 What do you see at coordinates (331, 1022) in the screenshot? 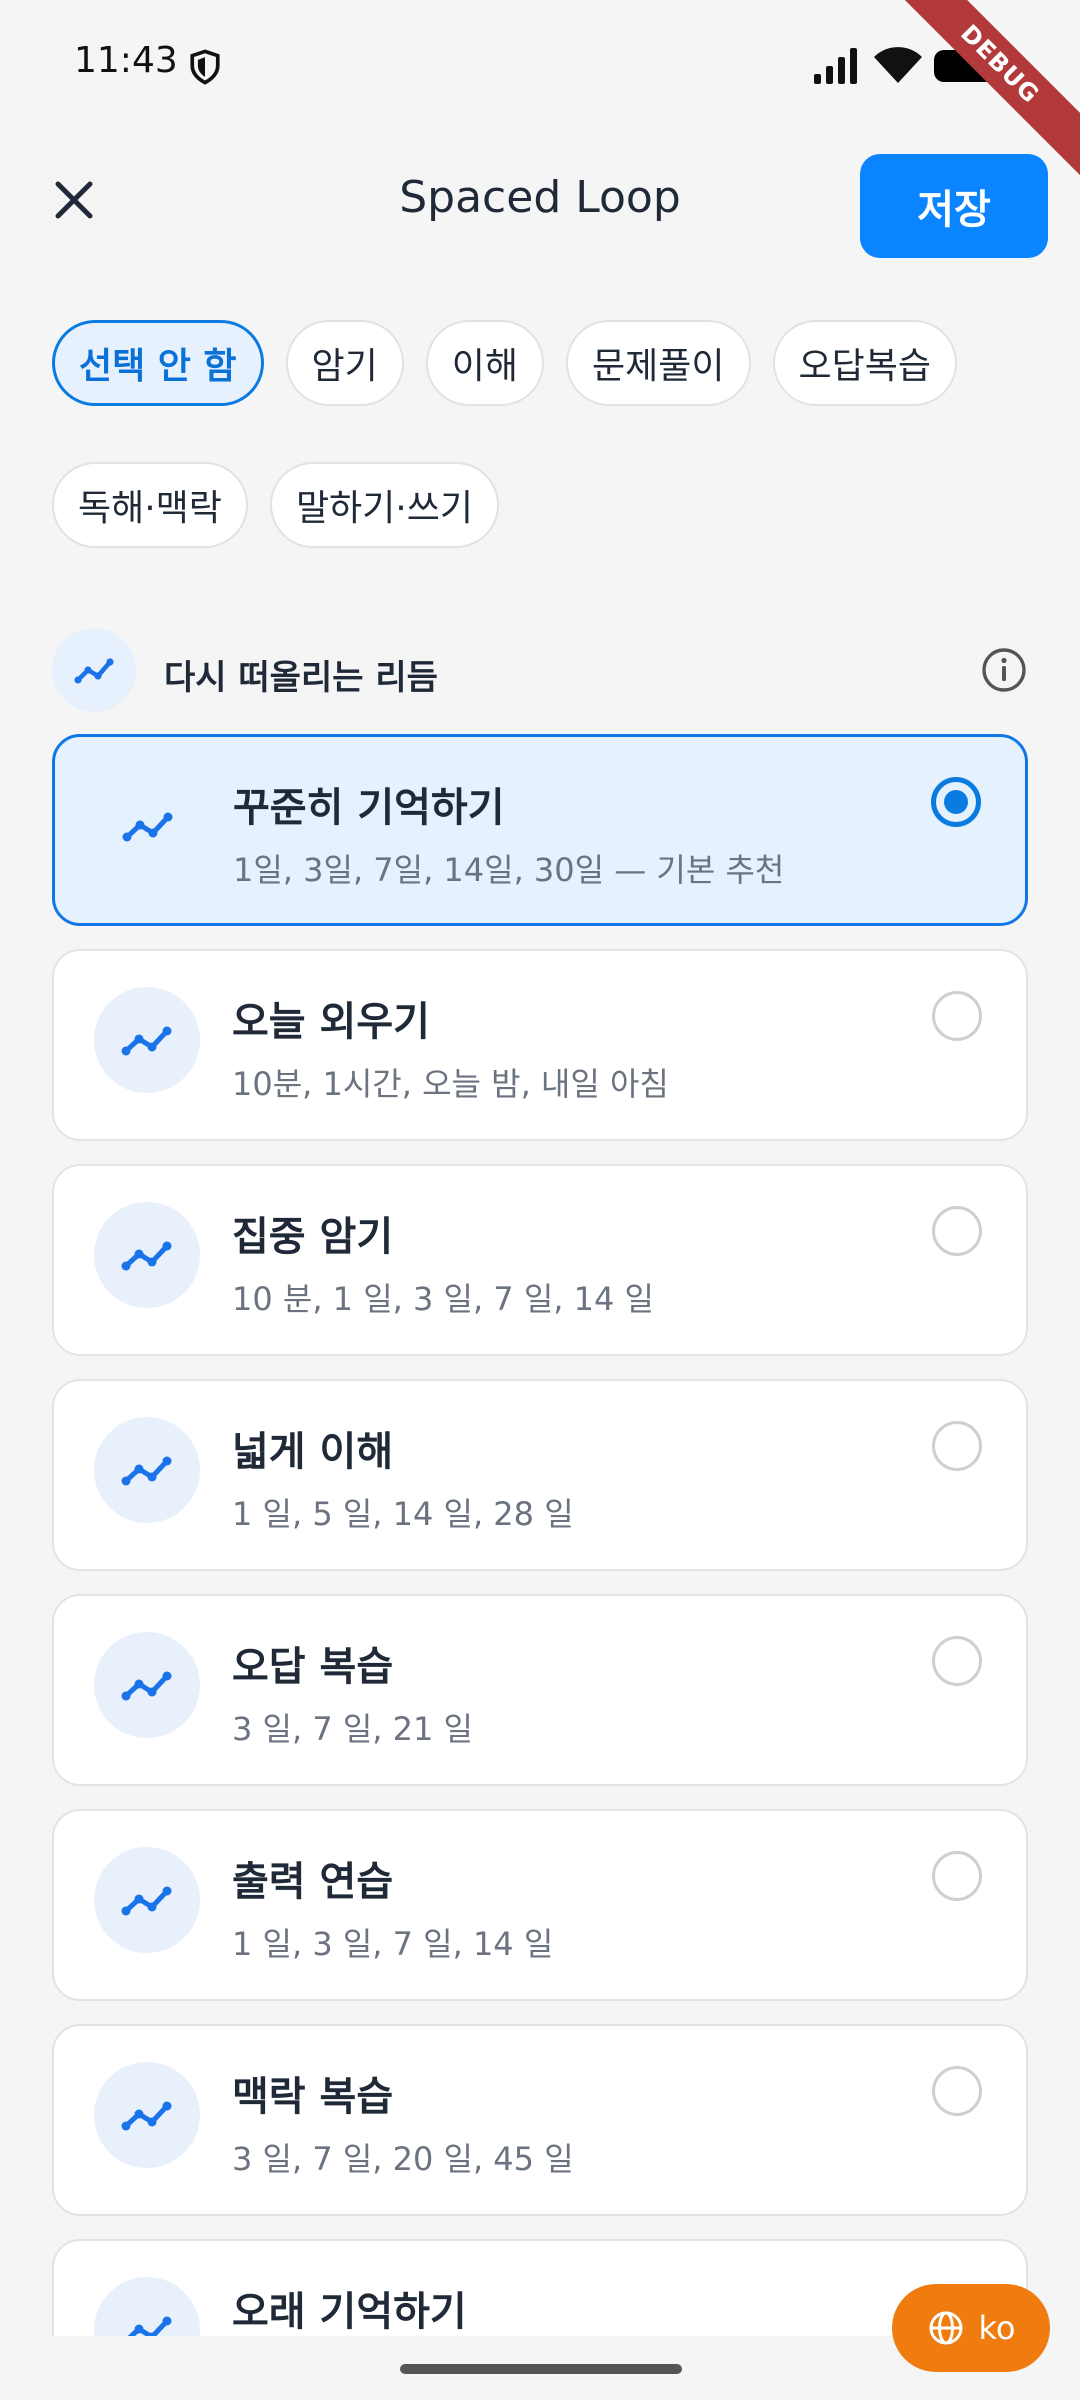
I see `rhythm-title: 오늘 외우기` at bounding box center [331, 1022].